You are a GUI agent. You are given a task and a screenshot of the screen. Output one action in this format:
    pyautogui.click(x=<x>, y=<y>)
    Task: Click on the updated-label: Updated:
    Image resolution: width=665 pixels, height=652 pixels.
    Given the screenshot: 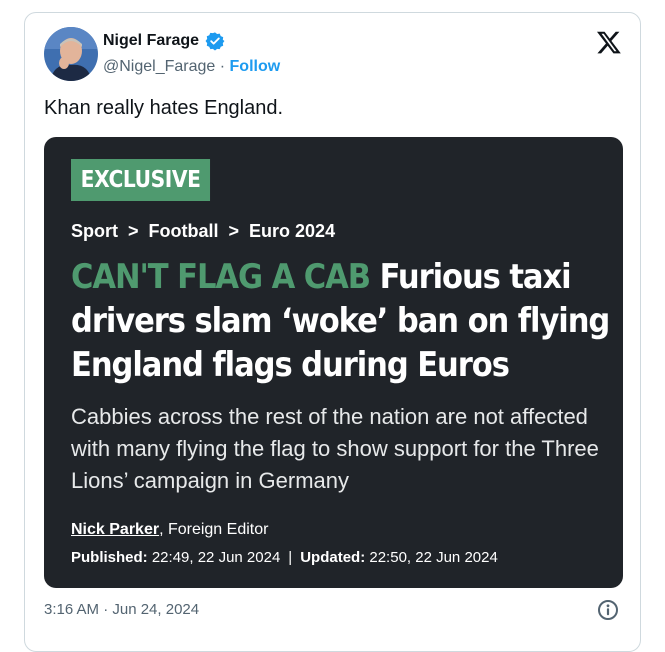 What is the action you would take?
    pyautogui.click(x=333, y=557)
    